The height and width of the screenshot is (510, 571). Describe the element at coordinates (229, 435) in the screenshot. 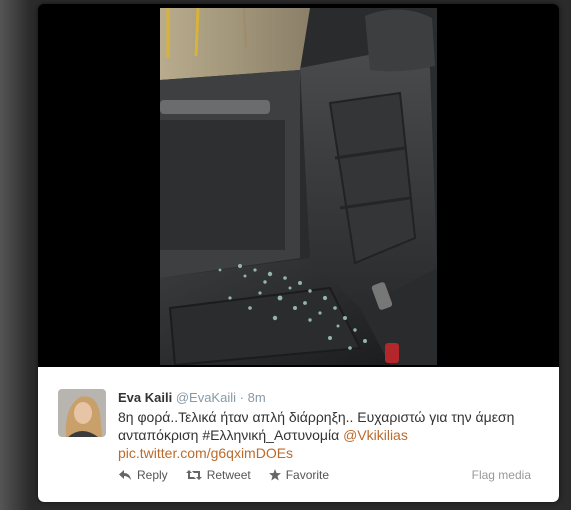

I see `tweet-text-line2-start: ανταπόκριση #Ελληνική_Αστυνομία` at that location.